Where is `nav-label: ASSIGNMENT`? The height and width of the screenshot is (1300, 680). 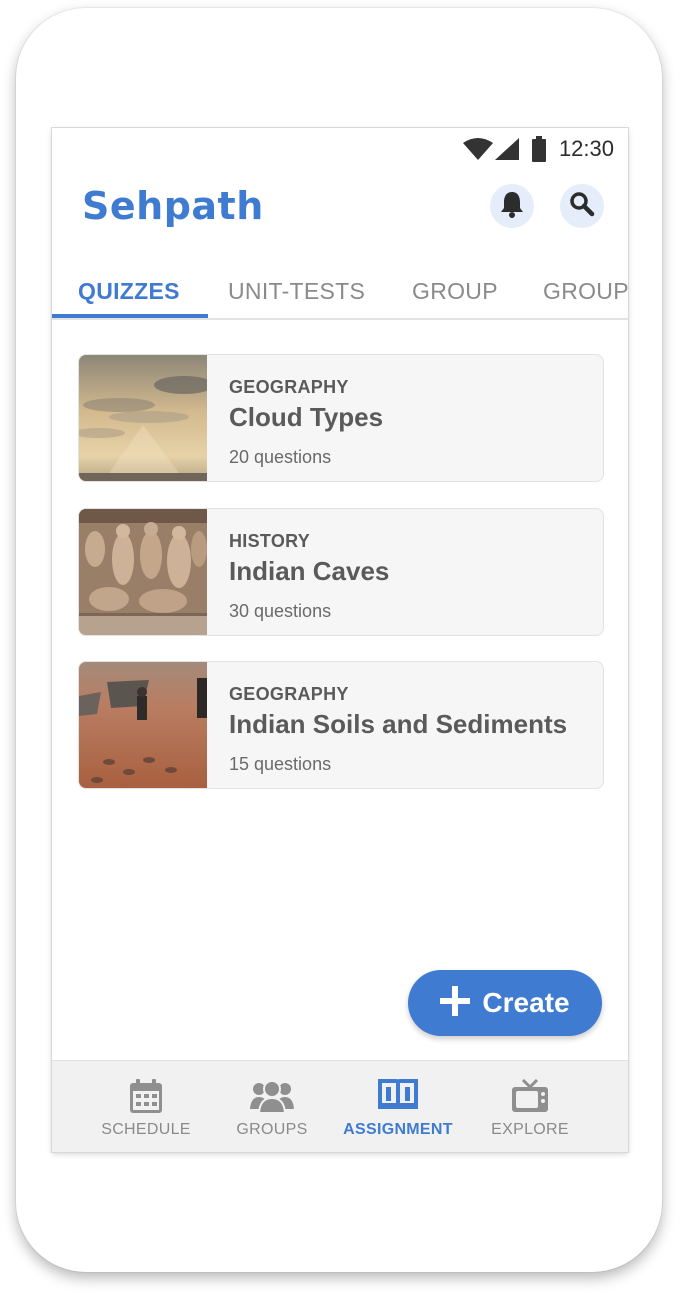
nav-label: ASSIGNMENT is located at coordinates (398, 1129).